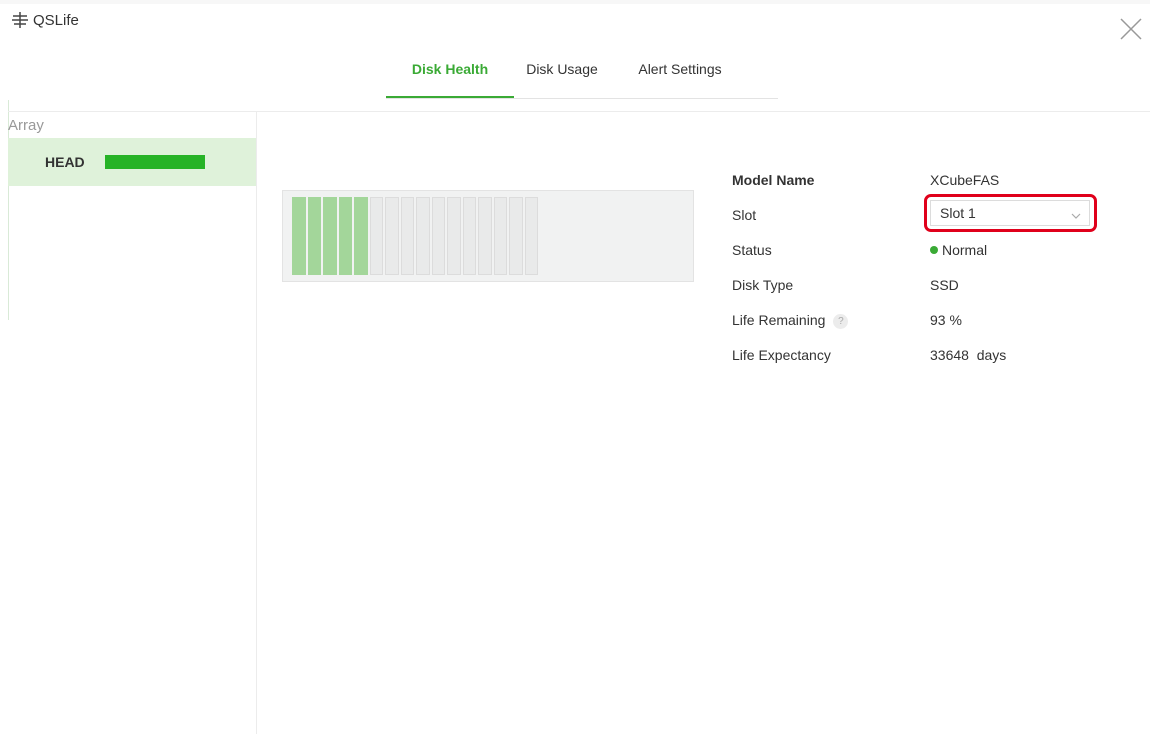 The height and width of the screenshot is (734, 1150). What do you see at coordinates (26, 125) in the screenshot?
I see `sidebar-heading: Array` at bounding box center [26, 125].